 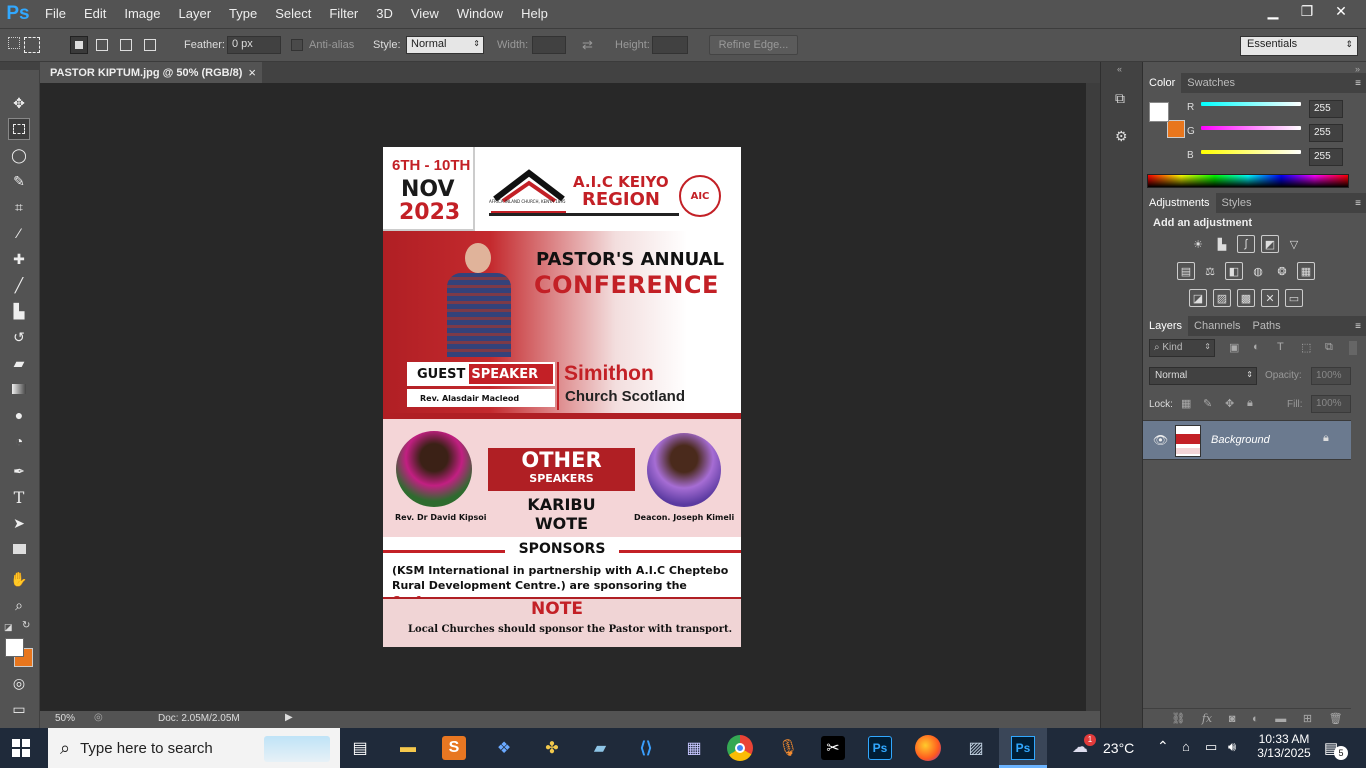 What do you see at coordinates (1246, 298) in the screenshot?
I see `threshold-icon: ▩` at bounding box center [1246, 298].